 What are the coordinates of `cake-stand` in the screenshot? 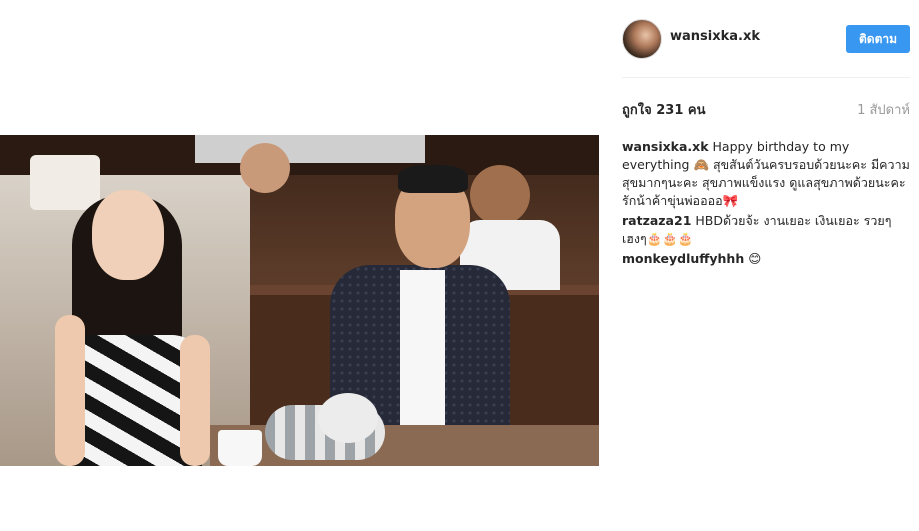 It's located at (65, 182).